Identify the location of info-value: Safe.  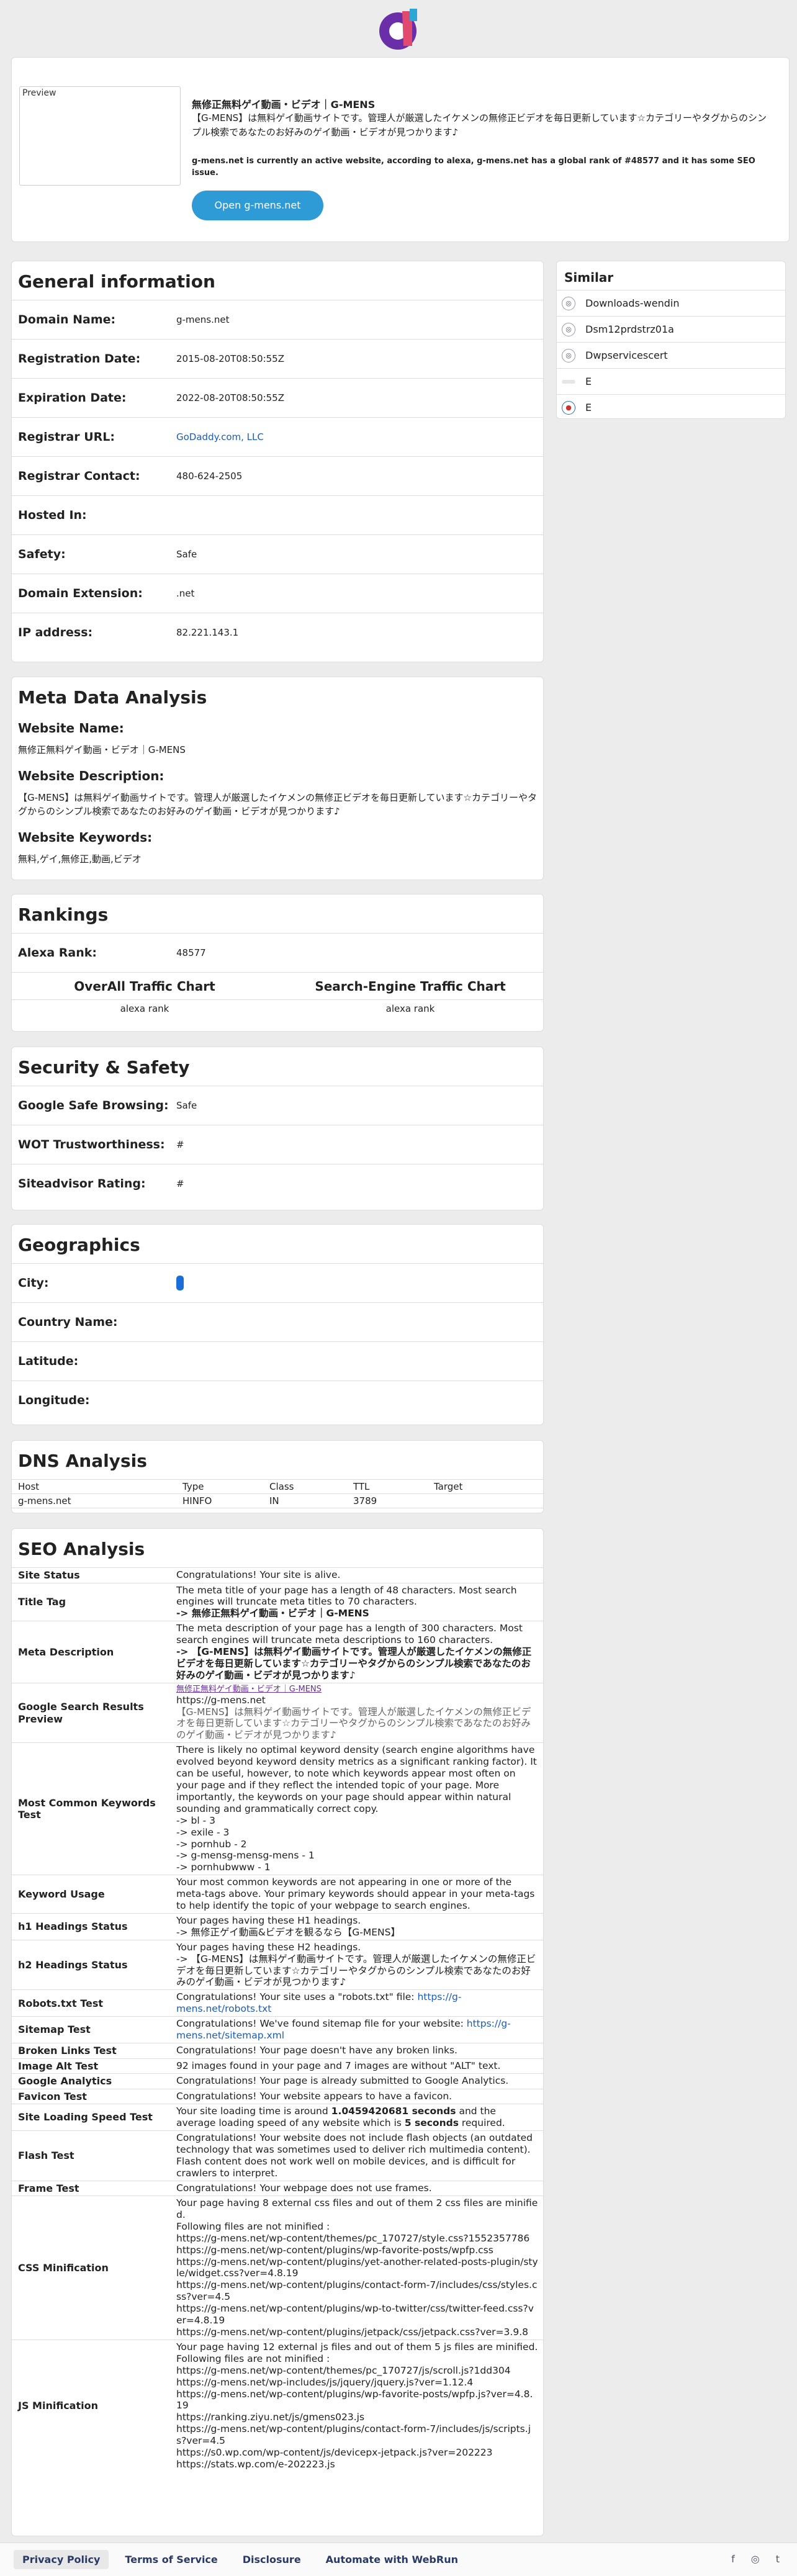
(187, 1105).